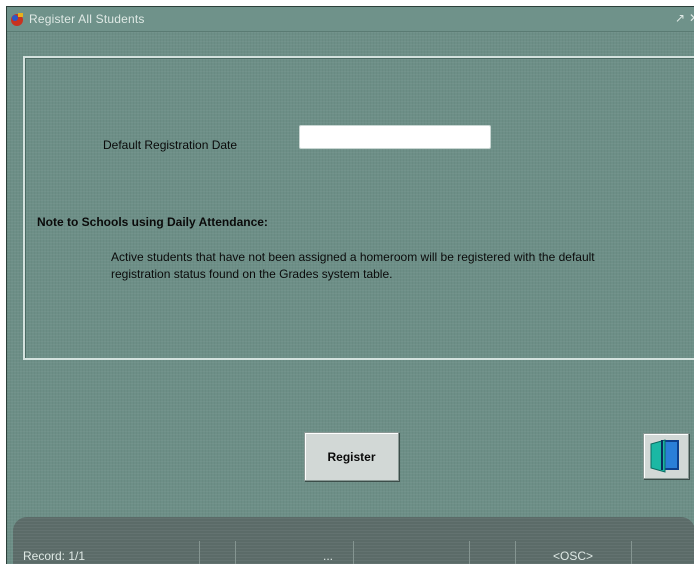  What do you see at coordinates (690, 18) in the screenshot?
I see `close-icon: ✕` at bounding box center [690, 18].